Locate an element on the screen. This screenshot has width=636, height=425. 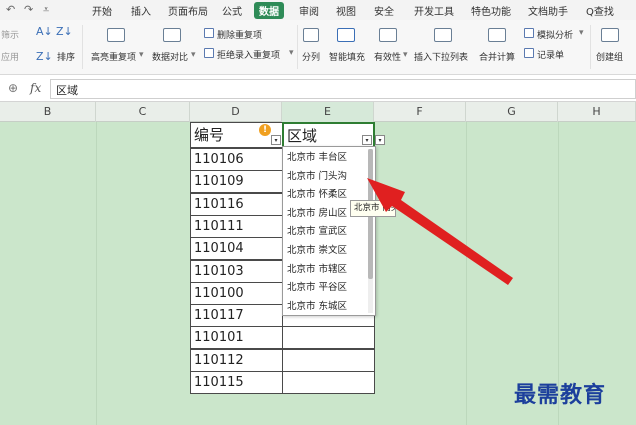
smart-fill-button: 智能填充 is located at coordinates (347, 56).